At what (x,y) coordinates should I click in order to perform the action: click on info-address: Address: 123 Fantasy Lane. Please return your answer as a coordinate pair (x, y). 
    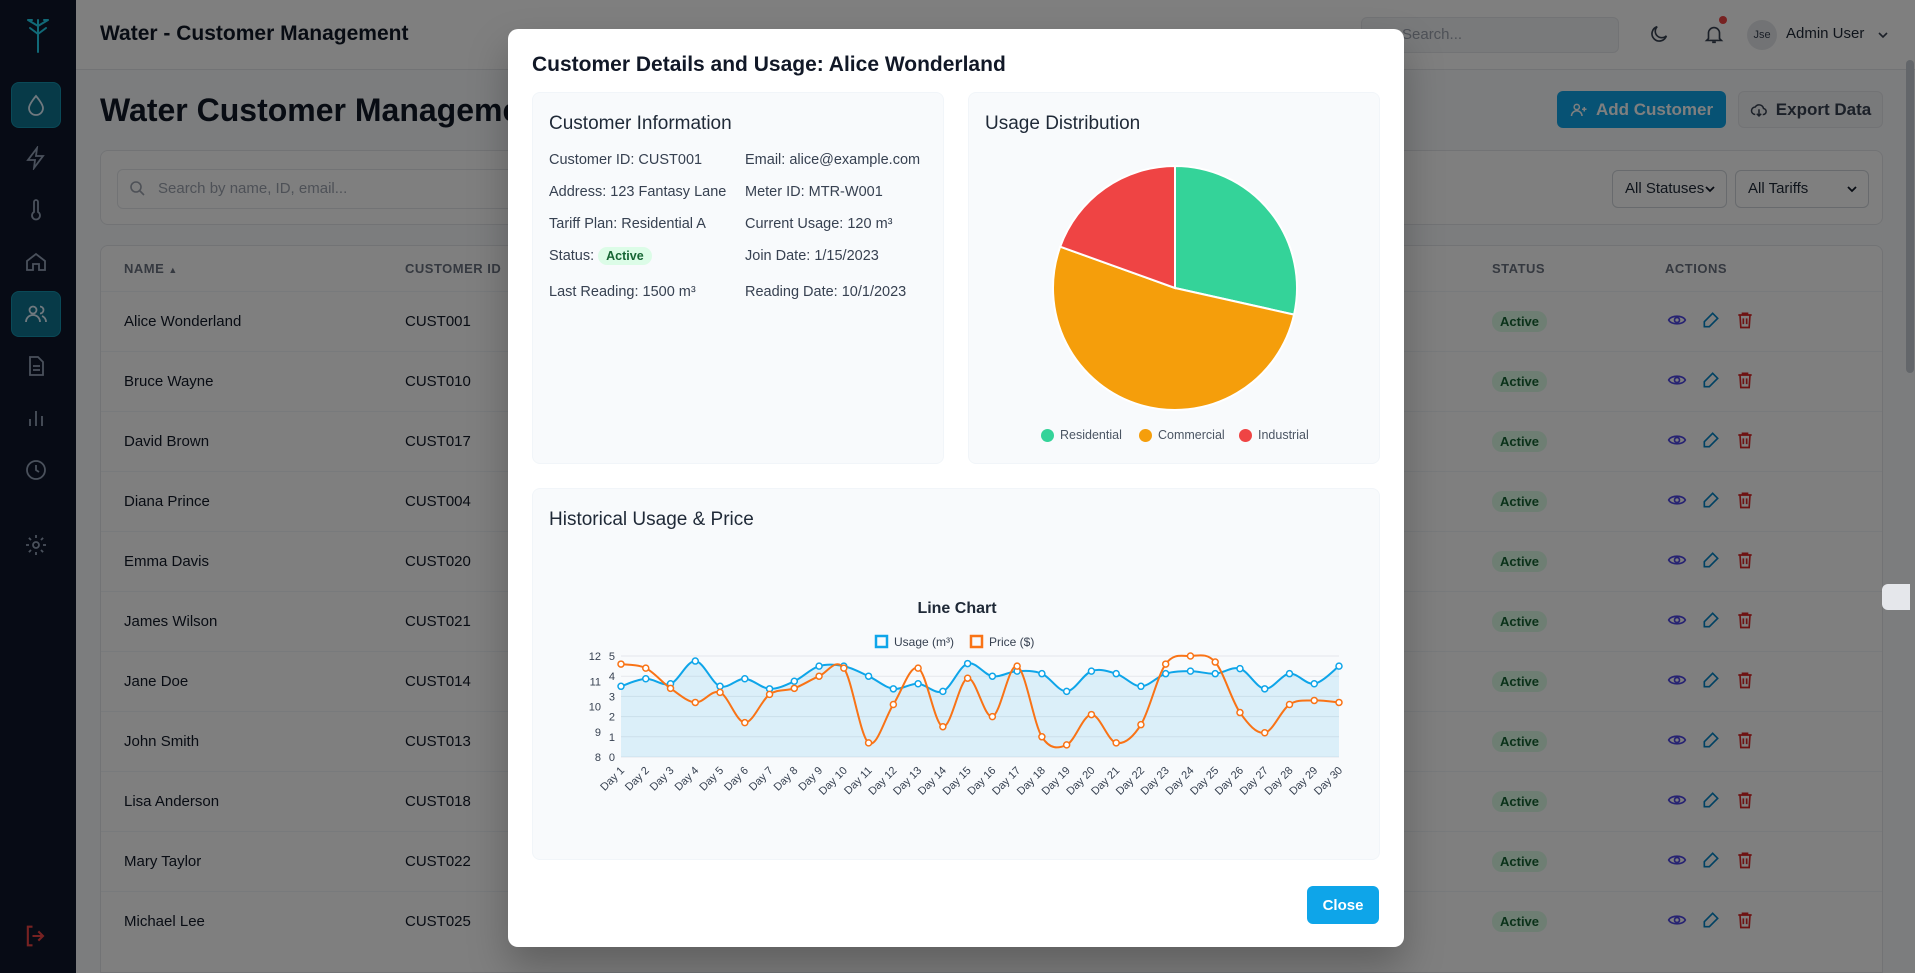
    Looking at the image, I should click on (638, 192).